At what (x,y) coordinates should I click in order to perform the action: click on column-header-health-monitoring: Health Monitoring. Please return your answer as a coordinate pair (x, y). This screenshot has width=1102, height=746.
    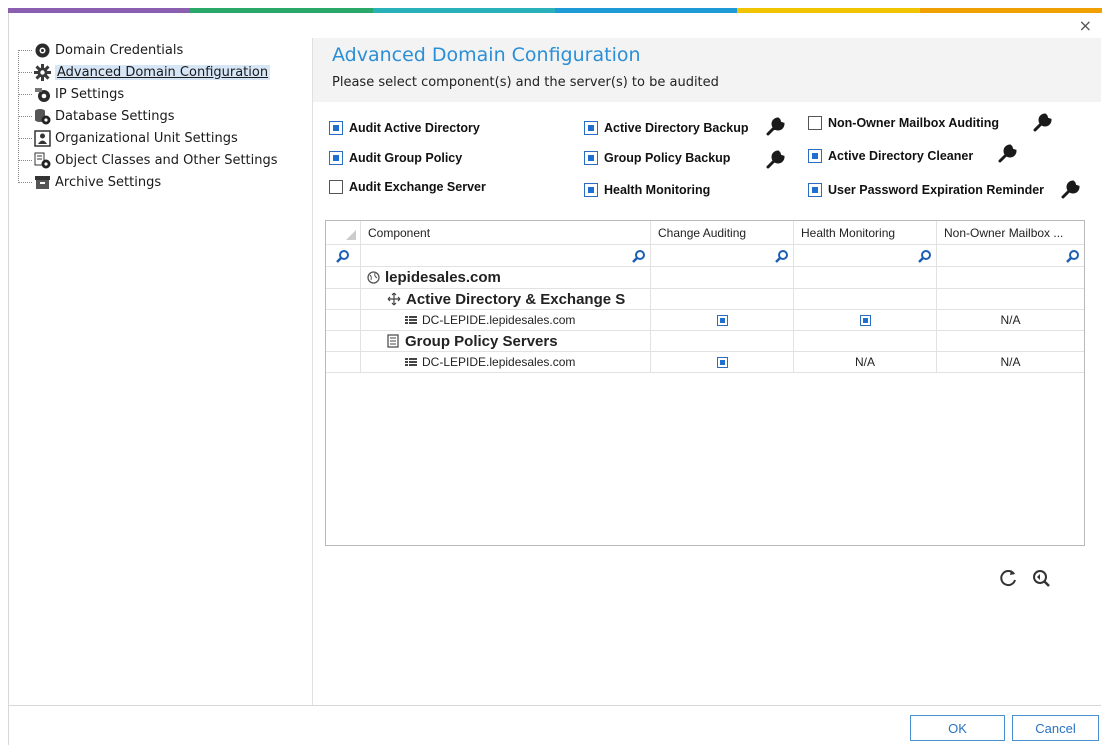
    Looking at the image, I should click on (865, 233).